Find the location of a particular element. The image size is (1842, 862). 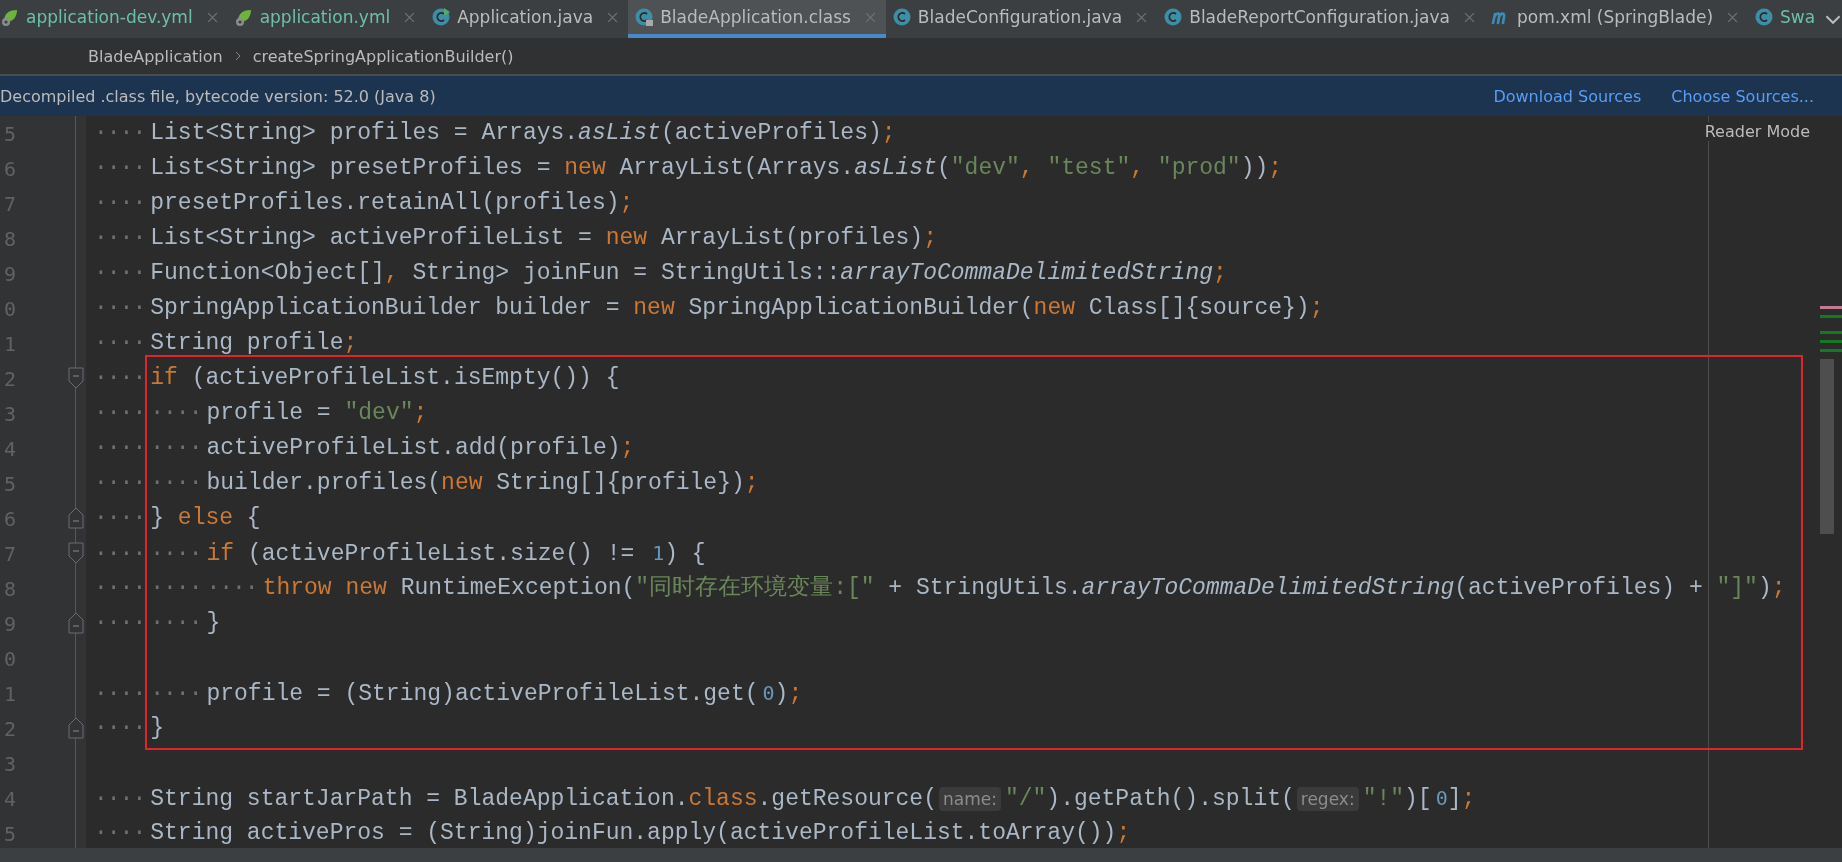

breadcrumb-item: createSpringApplicationBuilder() is located at coordinates (383, 56).